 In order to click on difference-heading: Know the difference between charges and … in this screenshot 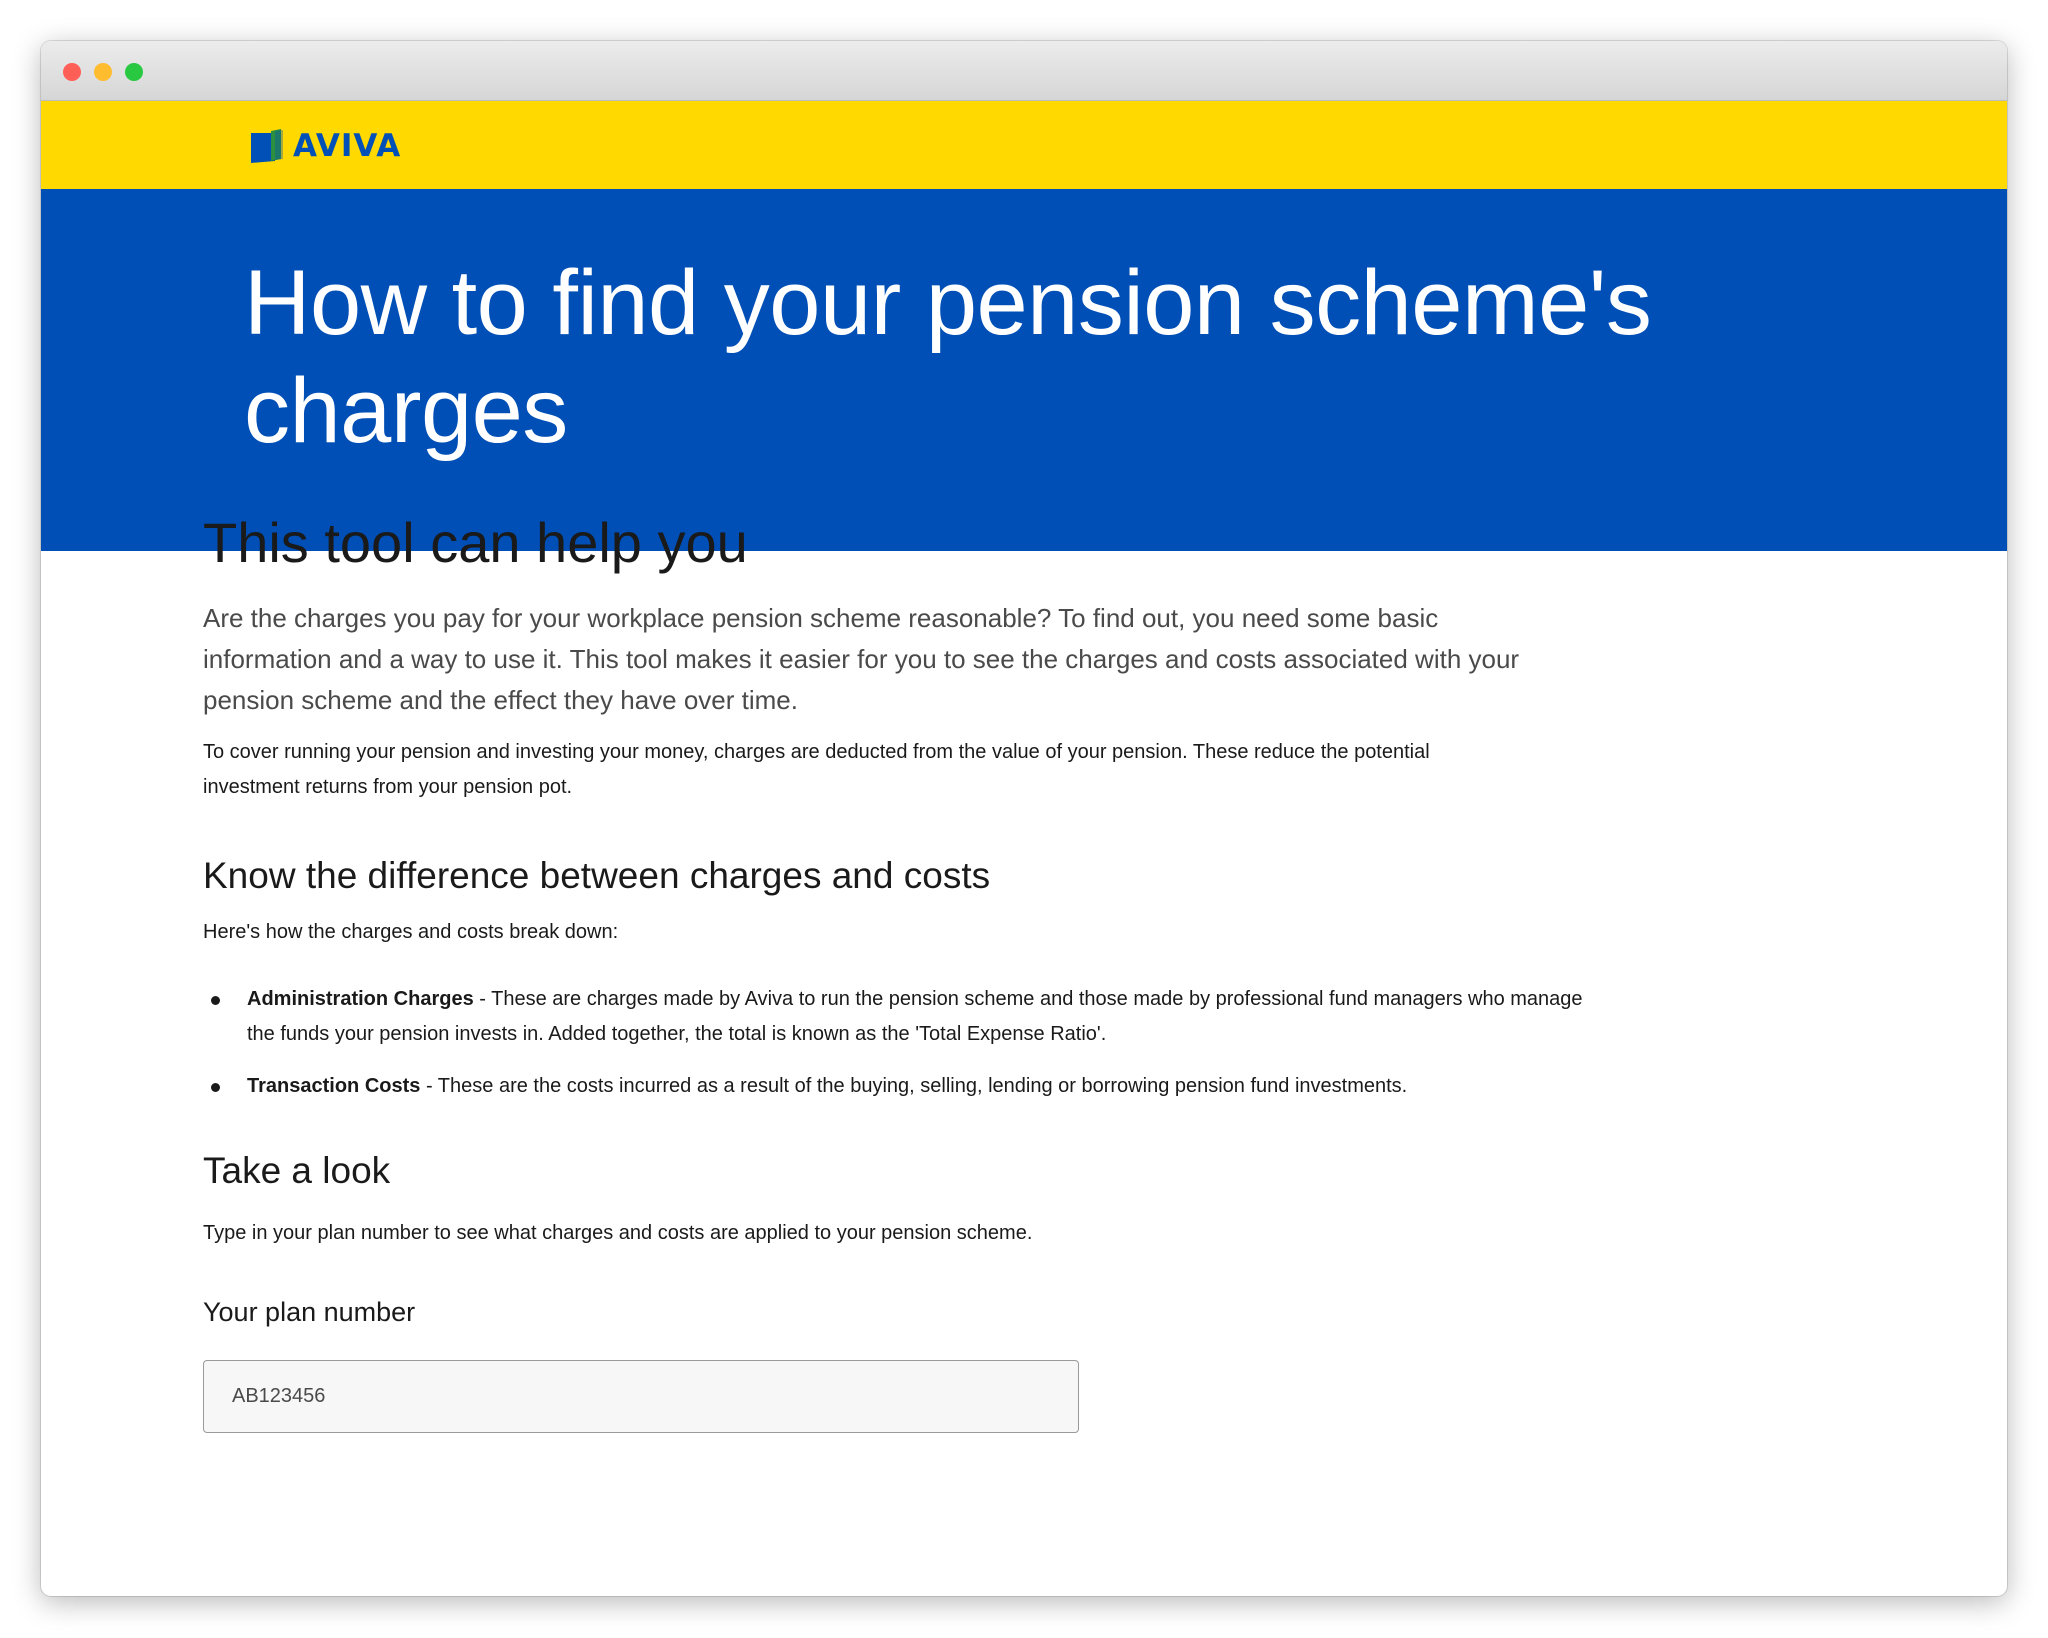, I will do `click(597, 875)`.